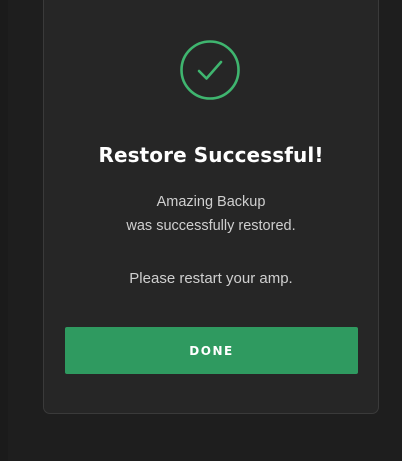  Describe the element at coordinates (211, 278) in the screenshot. I see `restart-instruction-text: Please restart your amp.` at that location.